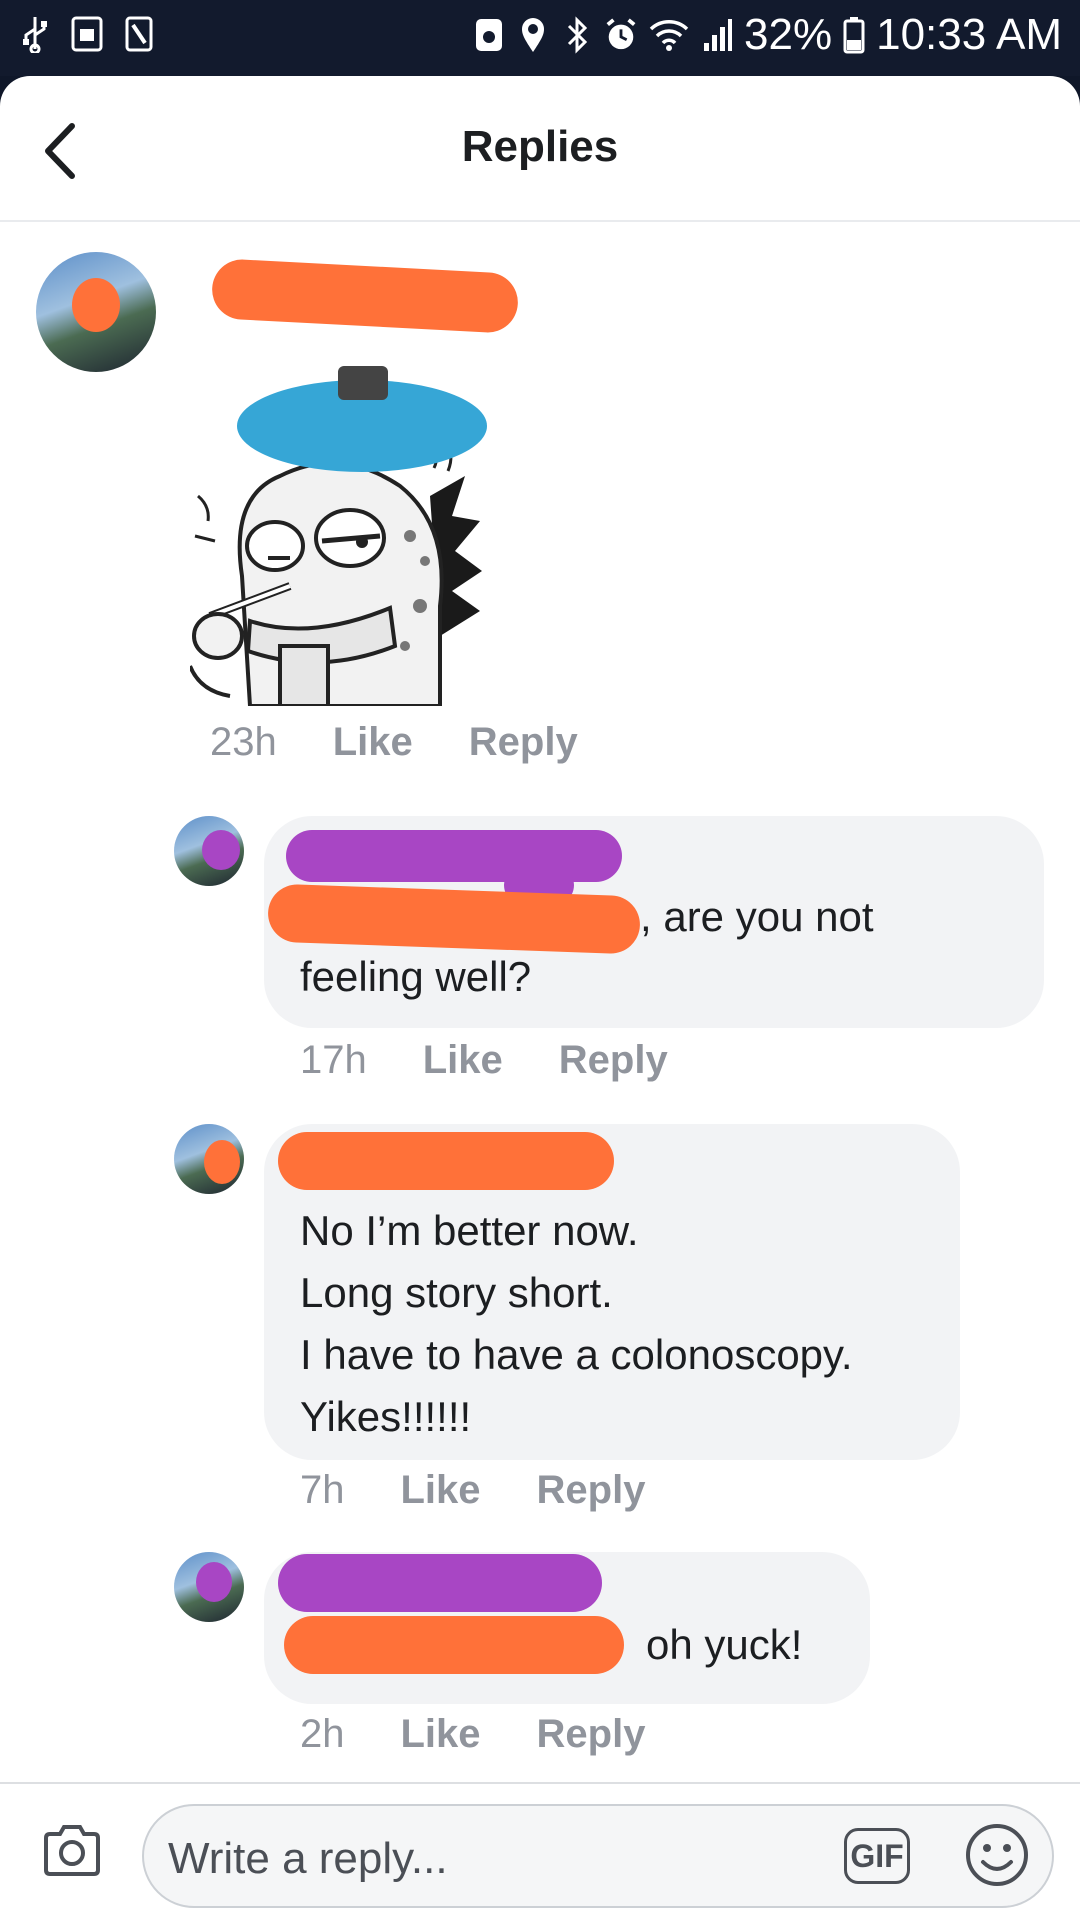 This screenshot has height=1920, width=1080. What do you see at coordinates (337, 537) in the screenshot?
I see `sick-dinosaur-sticker` at bounding box center [337, 537].